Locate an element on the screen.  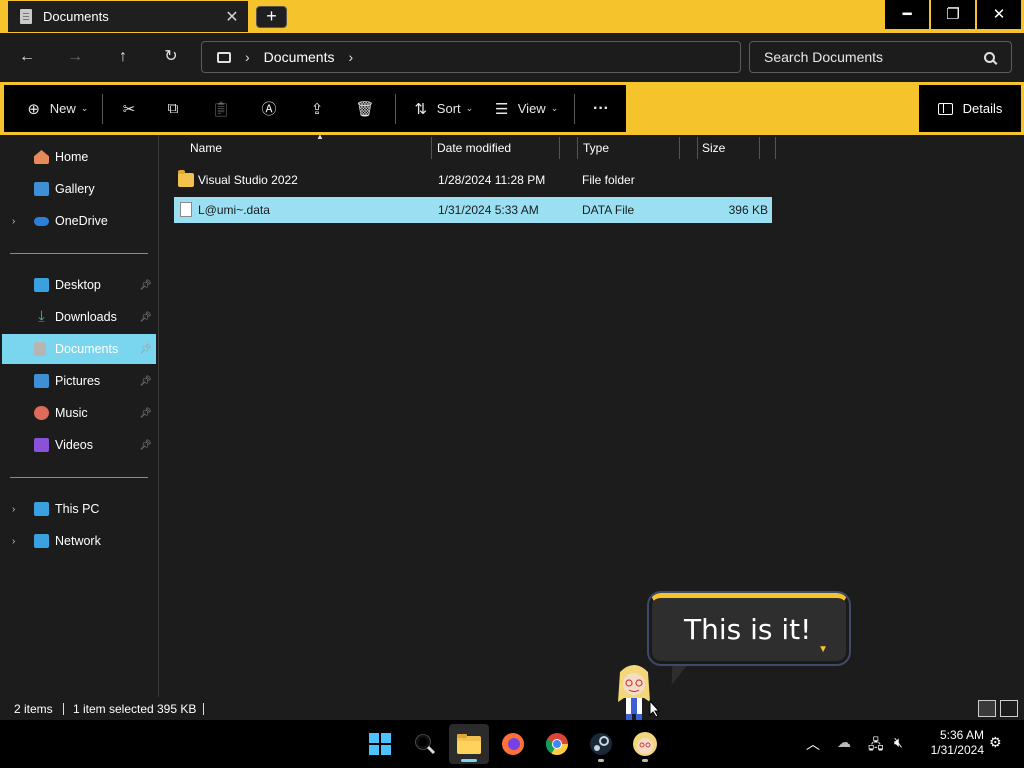
volume-muted-icon: 🔇︎ is located at coordinates (898, 742).